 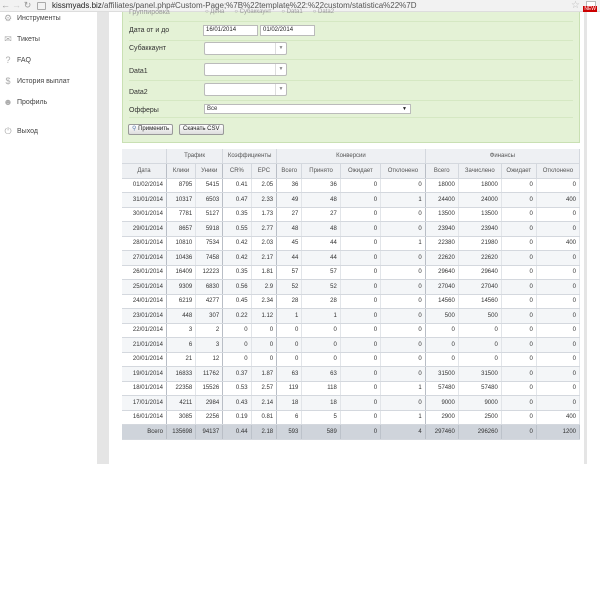 What do you see at coordinates (8, 102) in the screenshot?
I see `user-icon: ☻` at bounding box center [8, 102].